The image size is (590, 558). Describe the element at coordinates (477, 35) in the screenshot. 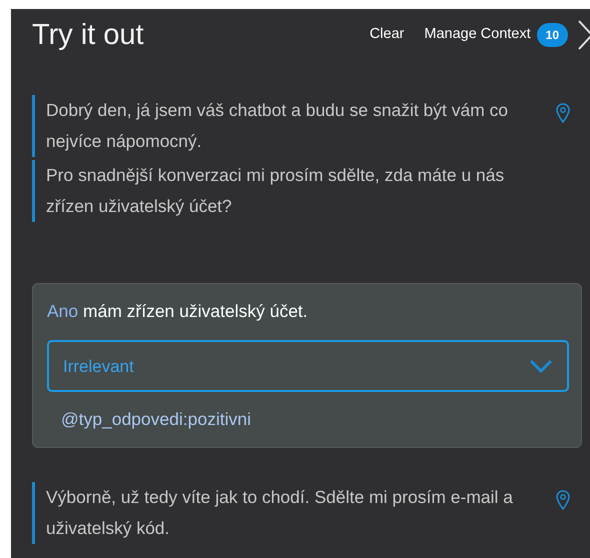

I see `manage-context-button: Manage Context` at that location.